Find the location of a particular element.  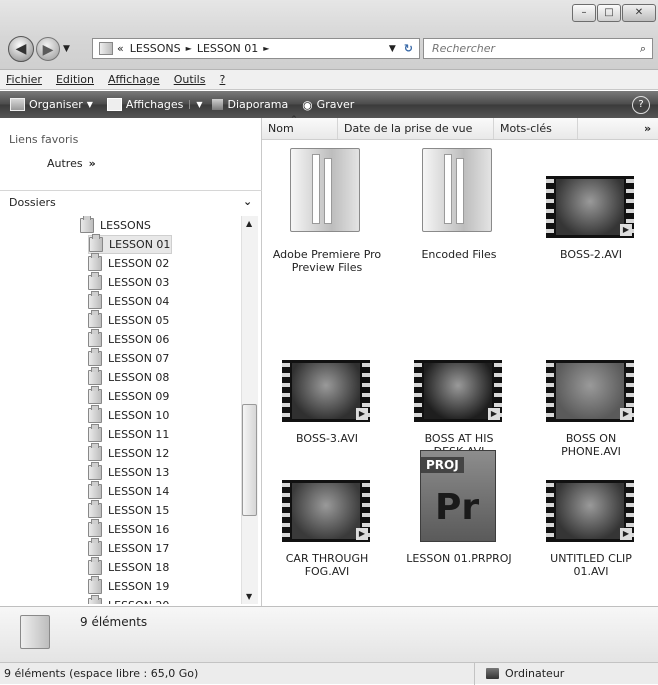

tree-item-lesson: LESSON 14 is located at coordinates (163, 491).